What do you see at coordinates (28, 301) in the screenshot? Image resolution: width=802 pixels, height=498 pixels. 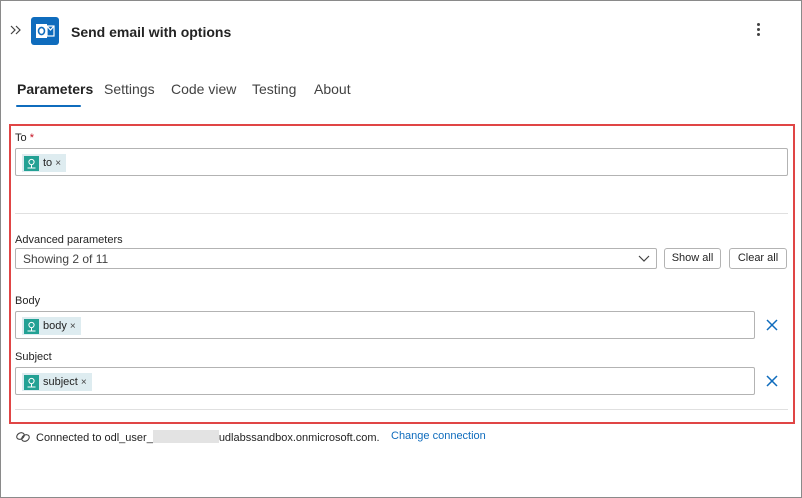 I see `body-label: Body` at bounding box center [28, 301].